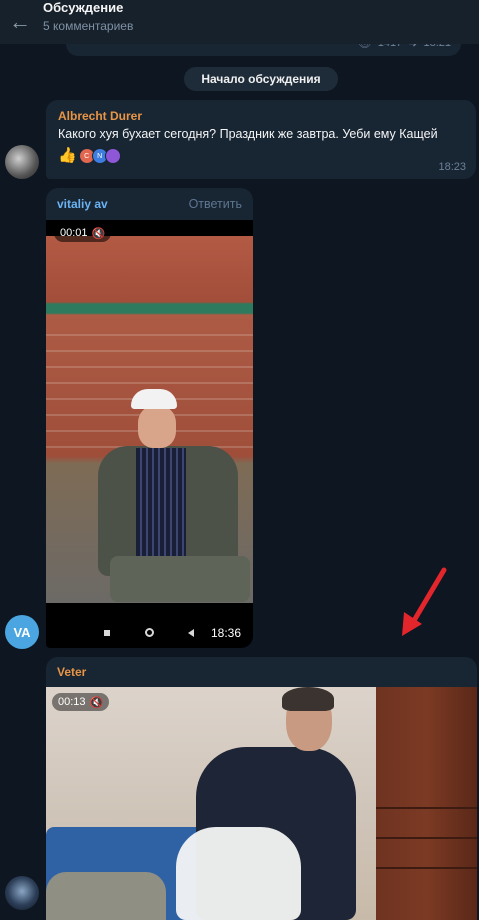 Image resolution: width=479 pixels, height=920 pixels. What do you see at coordinates (74, 233) in the screenshot?
I see `video-duration: 00:01` at bounding box center [74, 233].